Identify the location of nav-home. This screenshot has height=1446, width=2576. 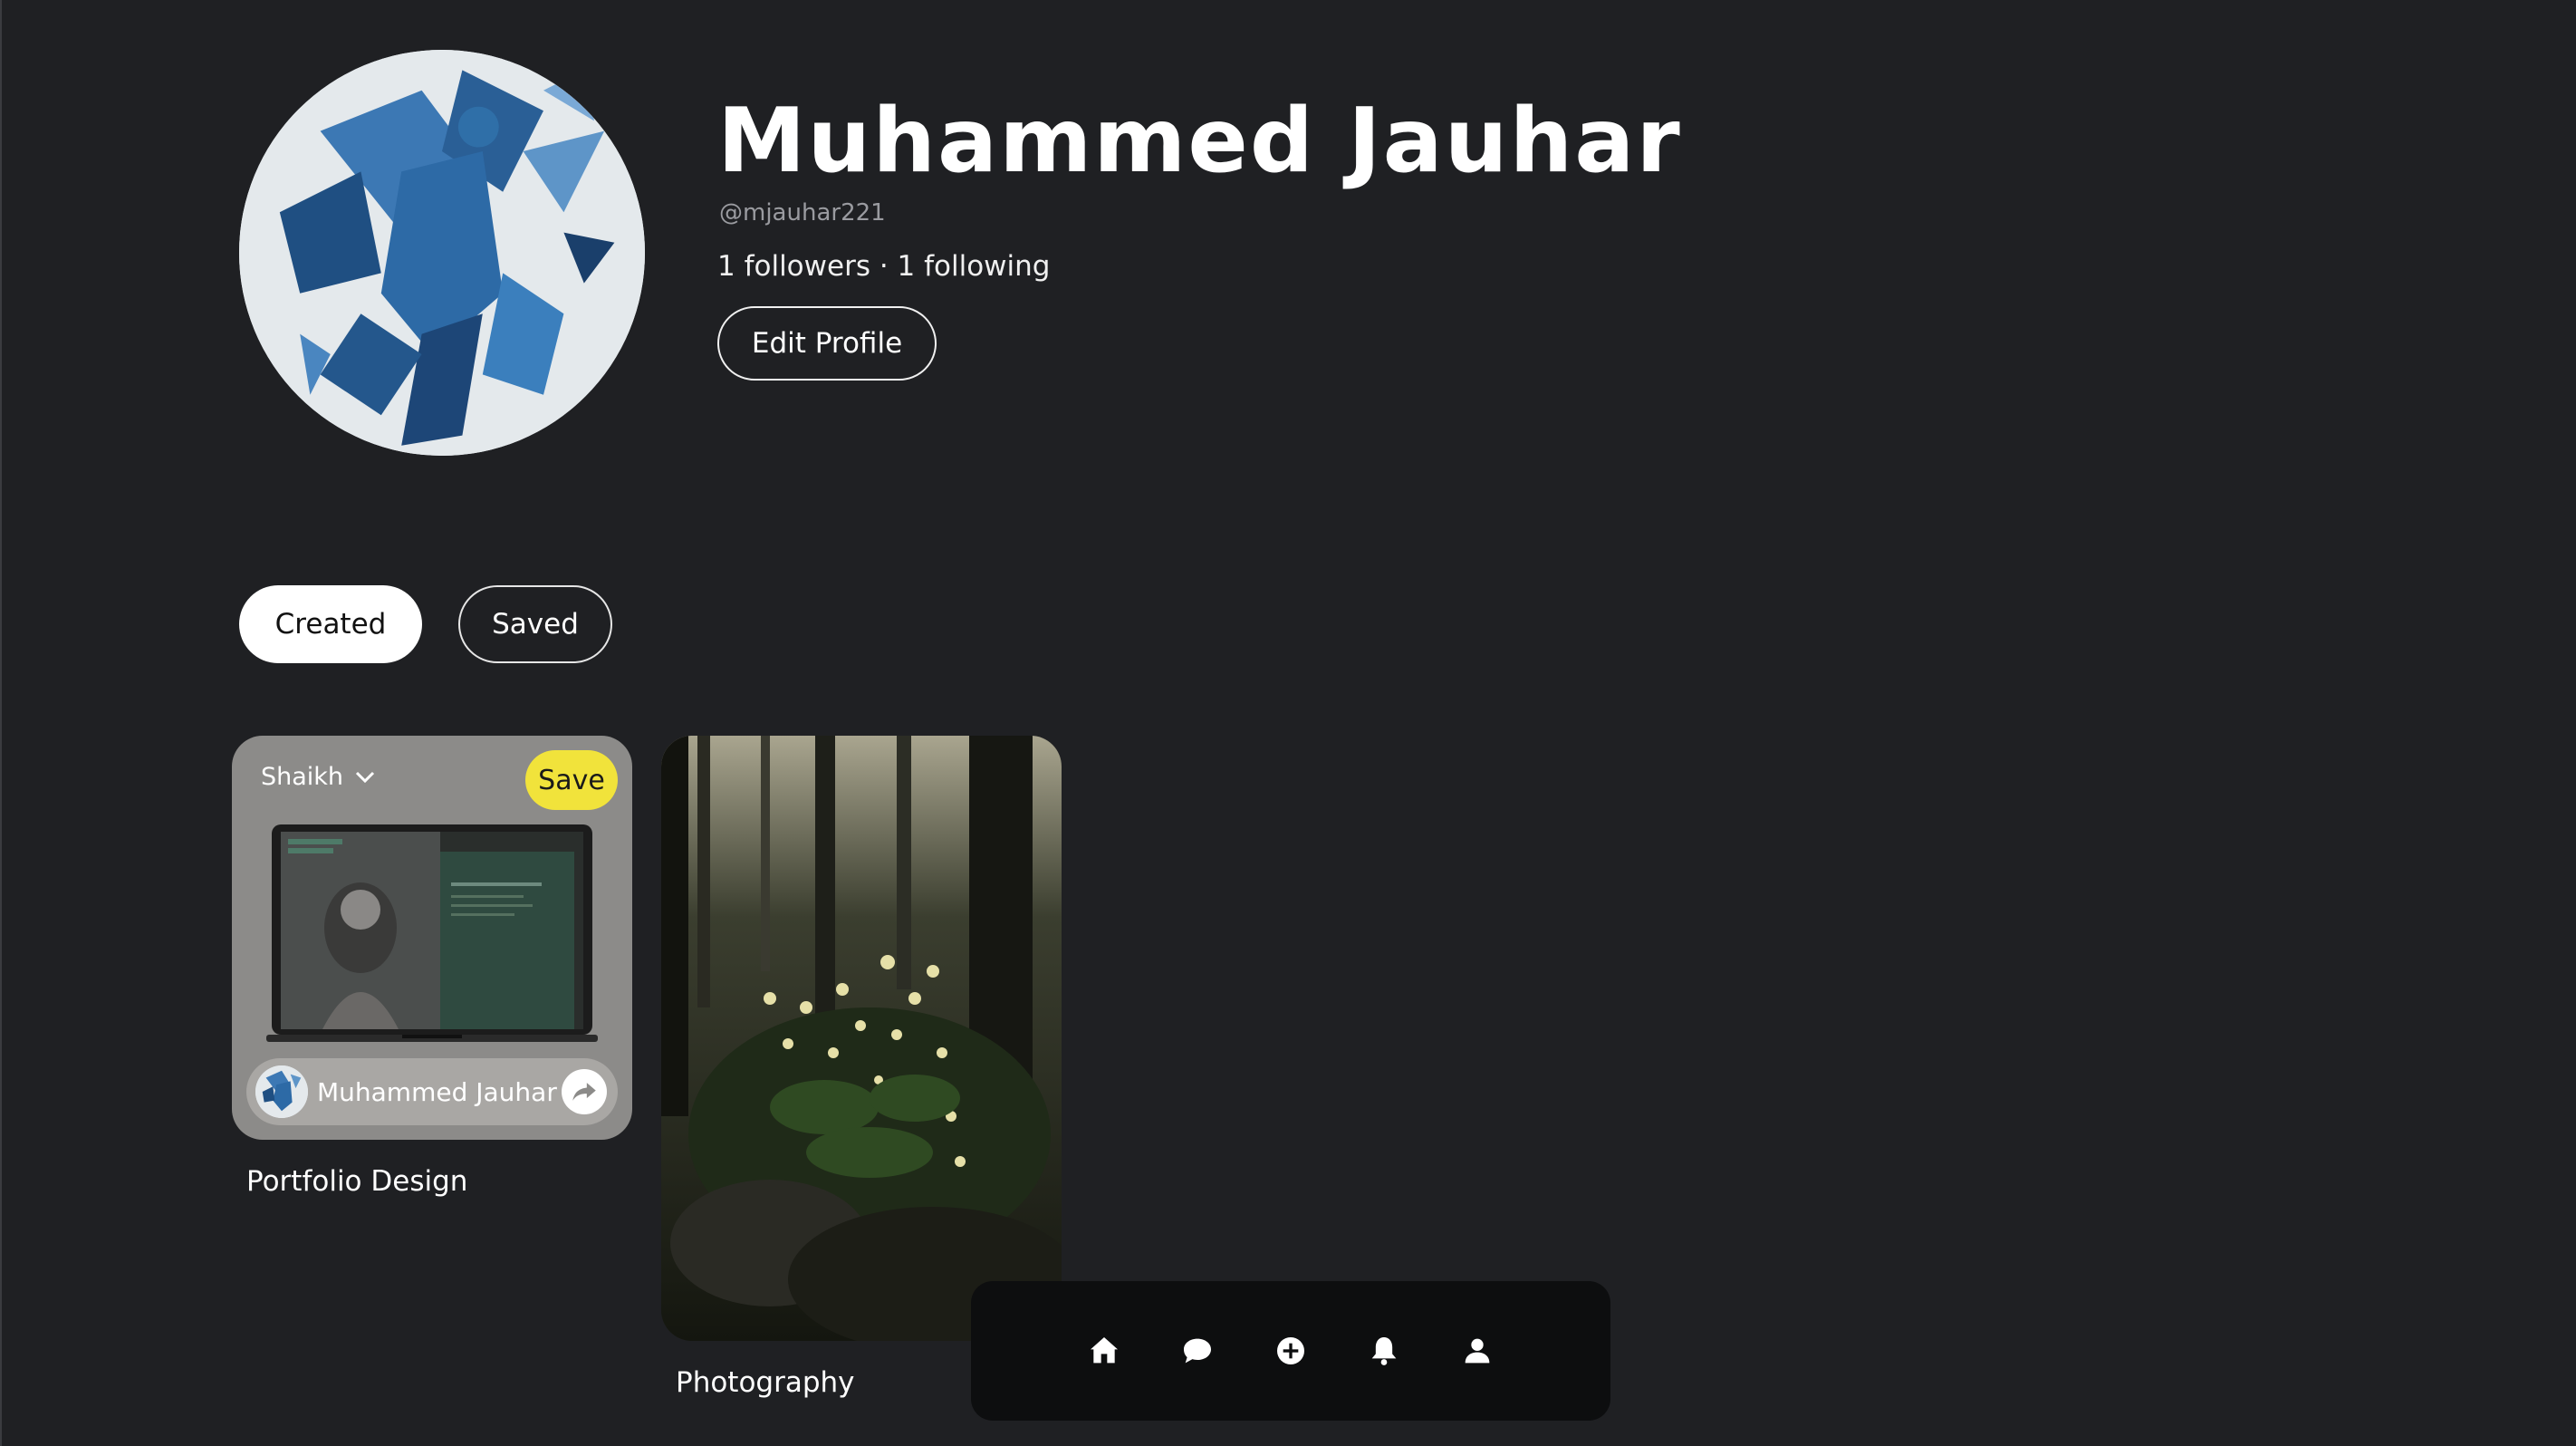
(1104, 1351).